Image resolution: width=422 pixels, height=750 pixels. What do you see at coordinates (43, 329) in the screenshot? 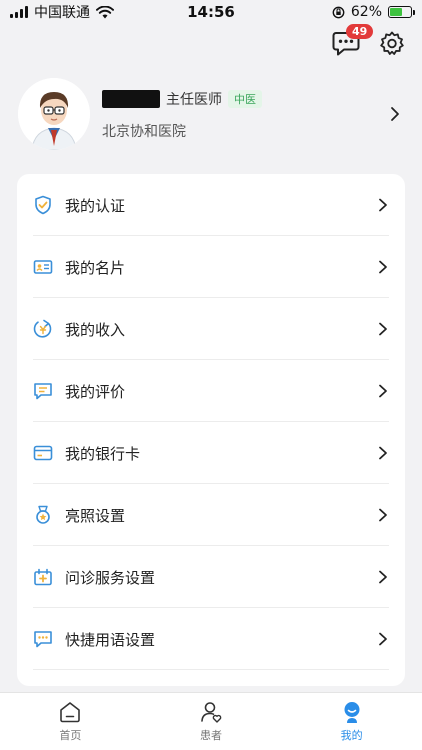
I see `income-icon` at bounding box center [43, 329].